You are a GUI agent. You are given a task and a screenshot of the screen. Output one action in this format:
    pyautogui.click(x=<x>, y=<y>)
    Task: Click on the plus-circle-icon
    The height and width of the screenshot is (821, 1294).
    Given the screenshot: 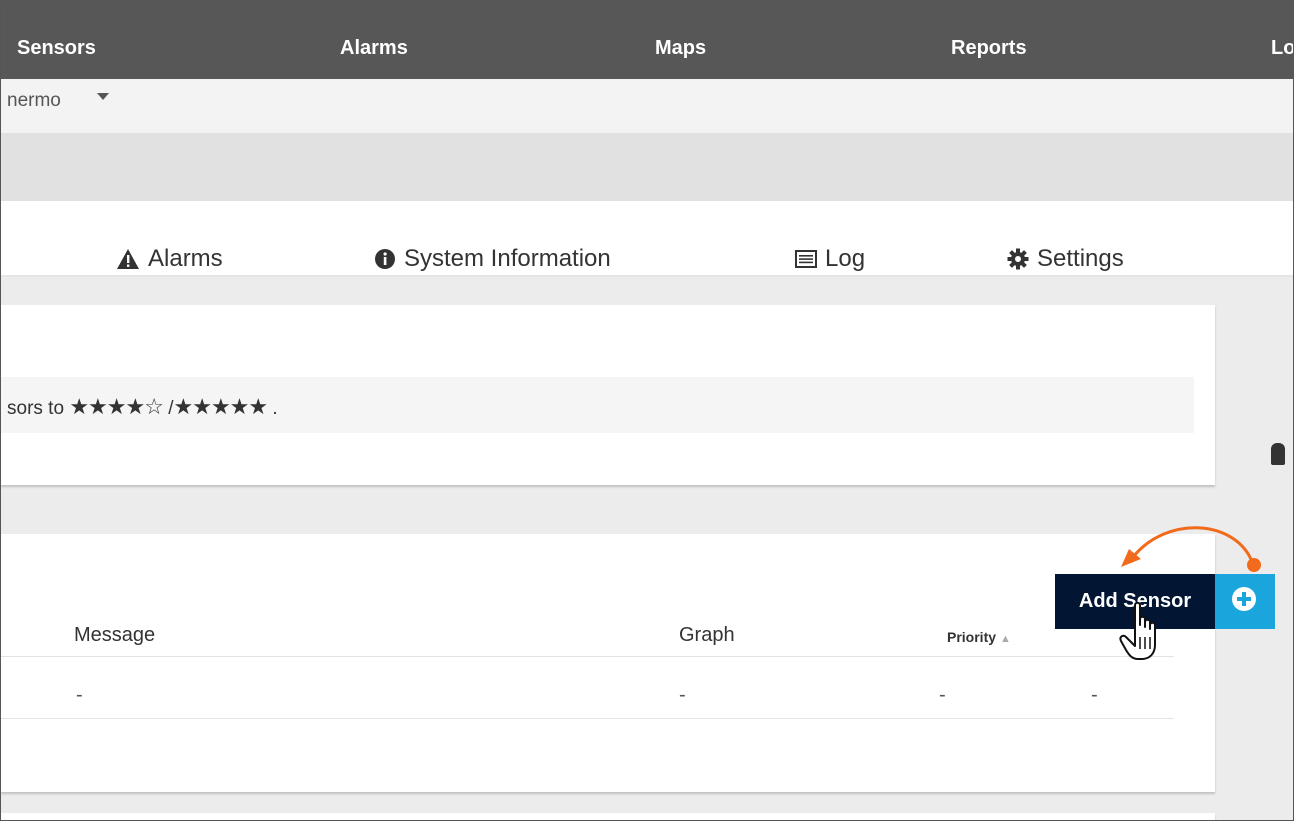 What is the action you would take?
    pyautogui.click(x=1244, y=599)
    